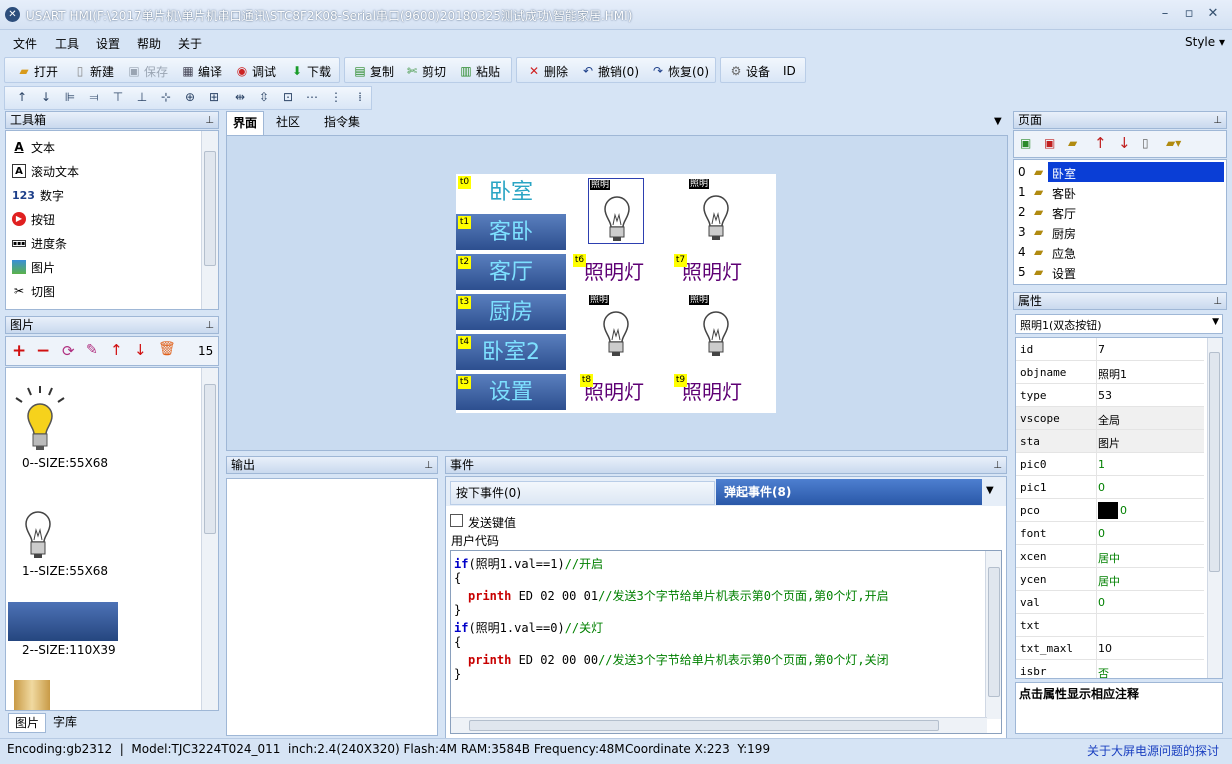 Image resolution: width=1232 pixels, height=764 pixels. I want to click on page-item: 0 ▰ 卧室, so click(1119, 172).